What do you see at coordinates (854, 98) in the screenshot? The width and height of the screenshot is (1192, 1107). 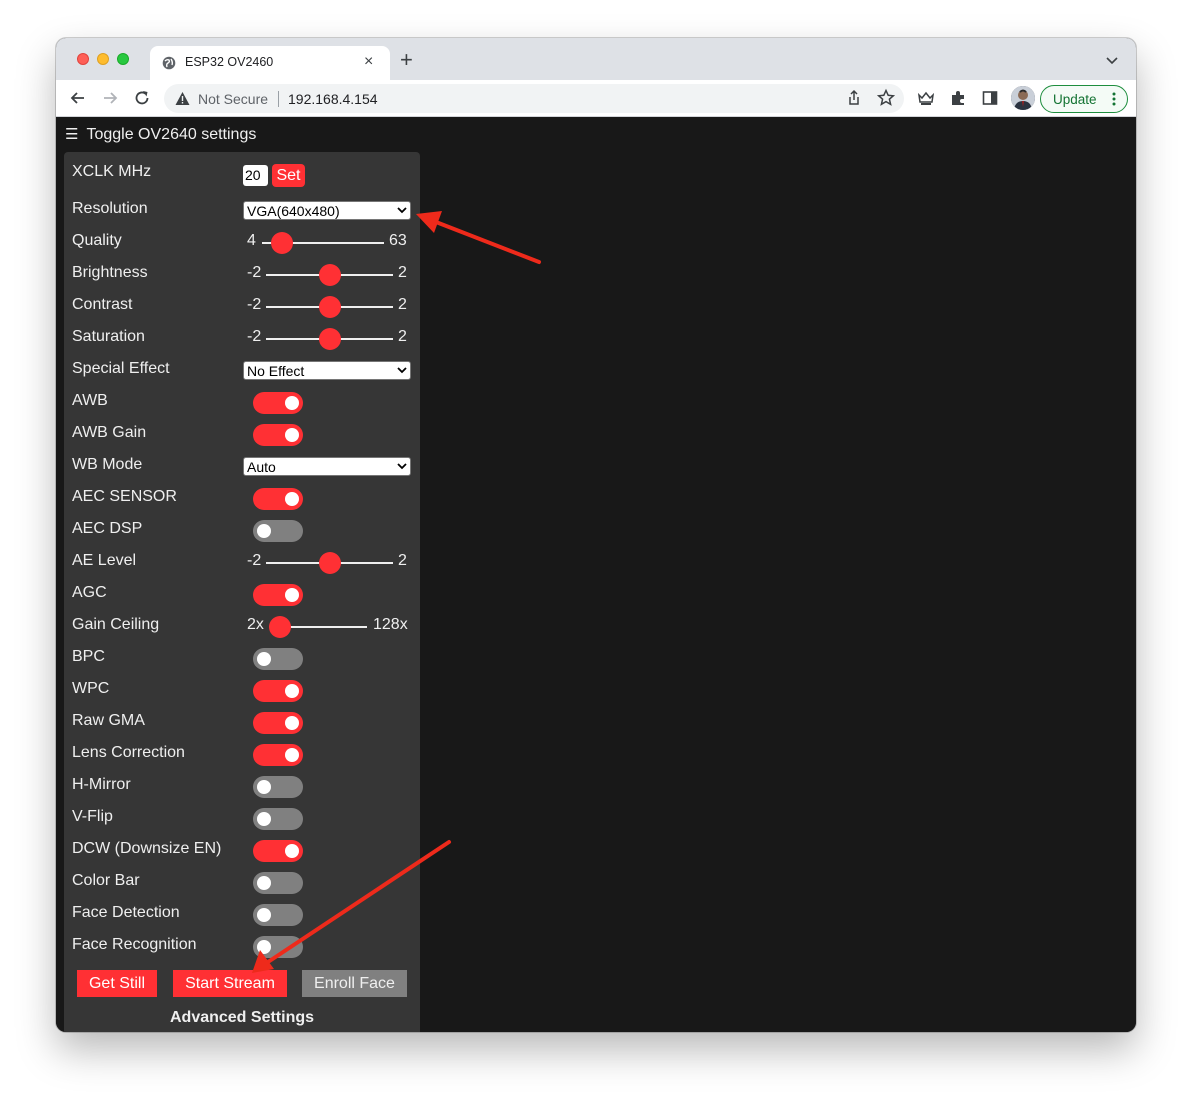 I see `share-icon` at bounding box center [854, 98].